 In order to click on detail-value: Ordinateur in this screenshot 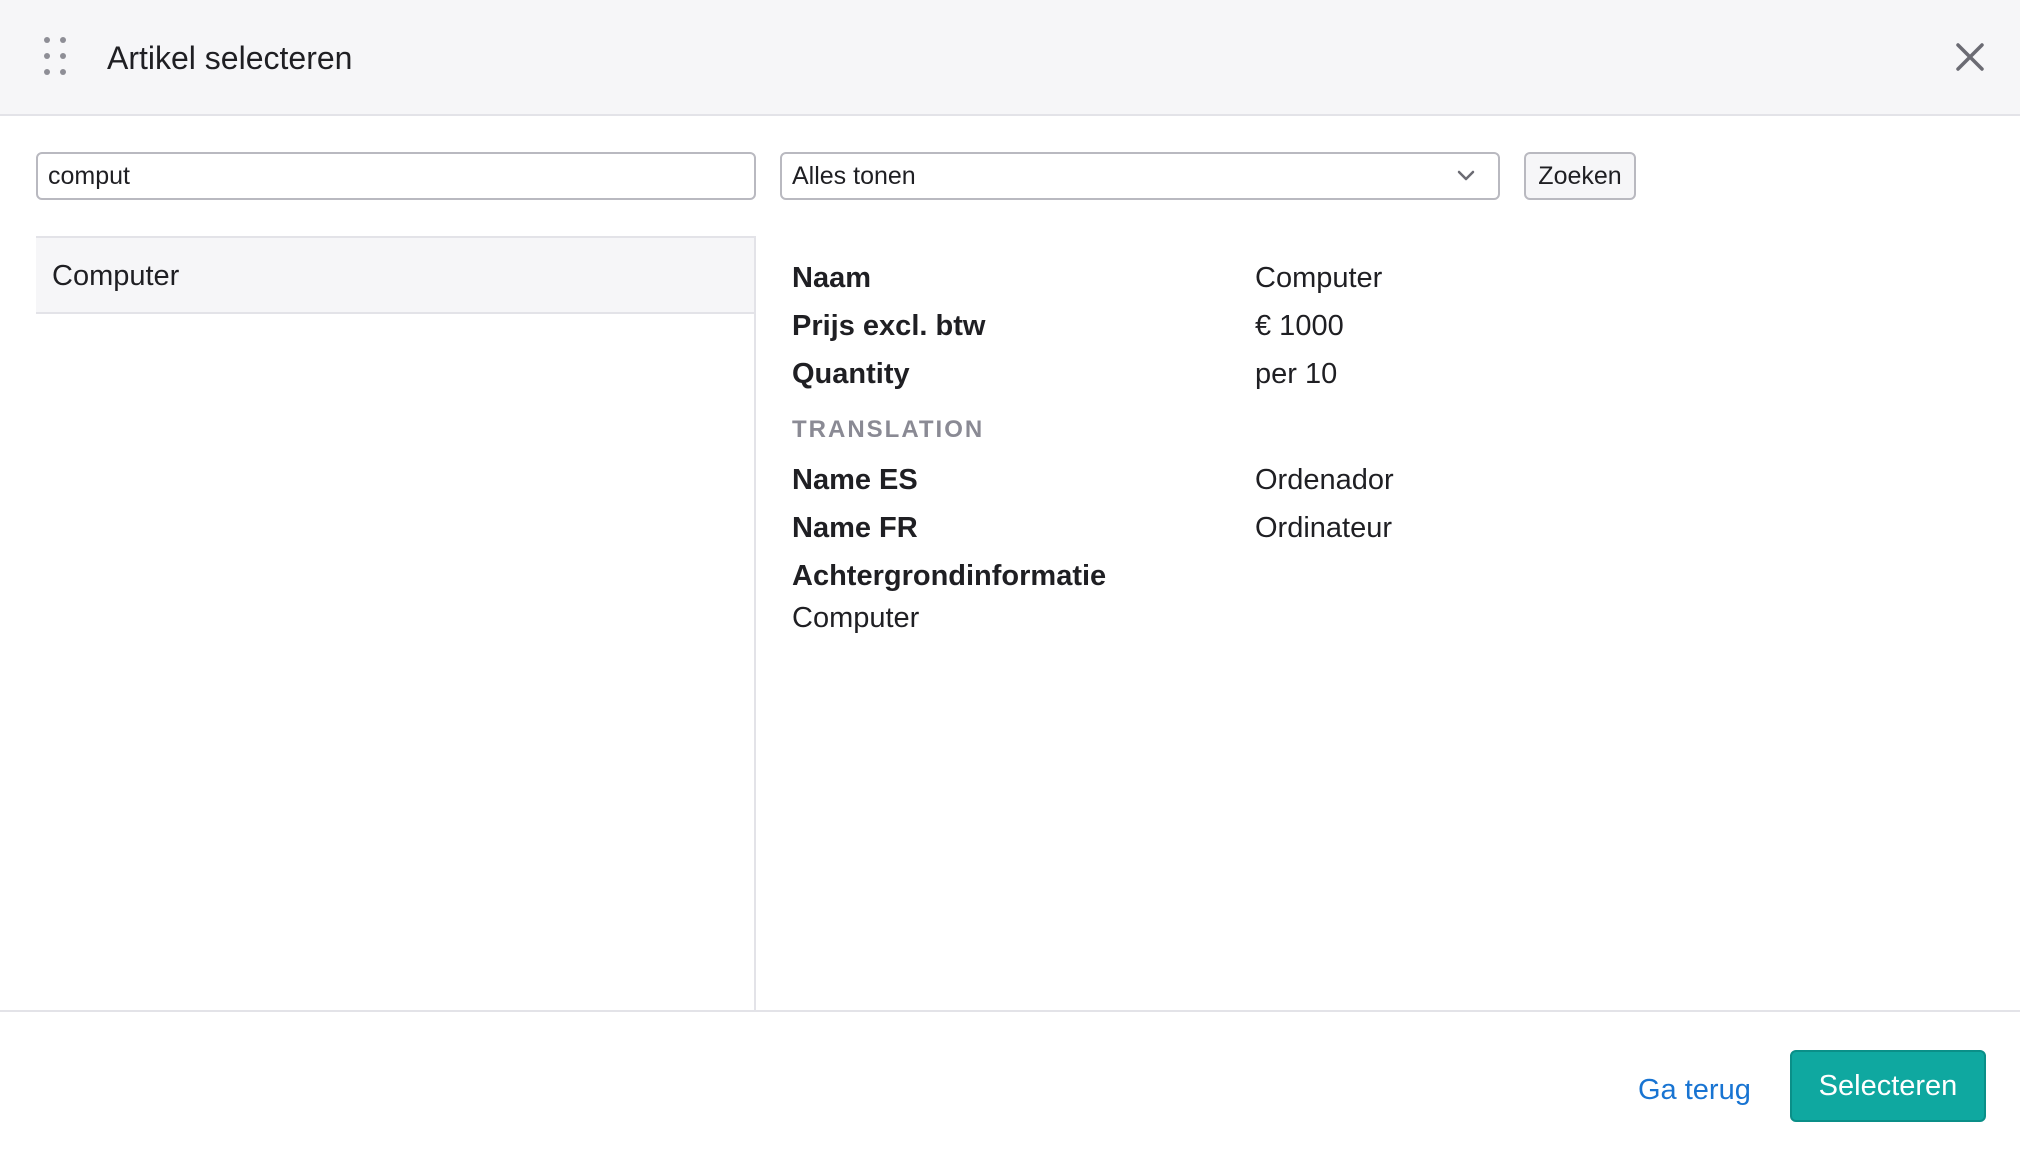, I will do `click(1324, 528)`.